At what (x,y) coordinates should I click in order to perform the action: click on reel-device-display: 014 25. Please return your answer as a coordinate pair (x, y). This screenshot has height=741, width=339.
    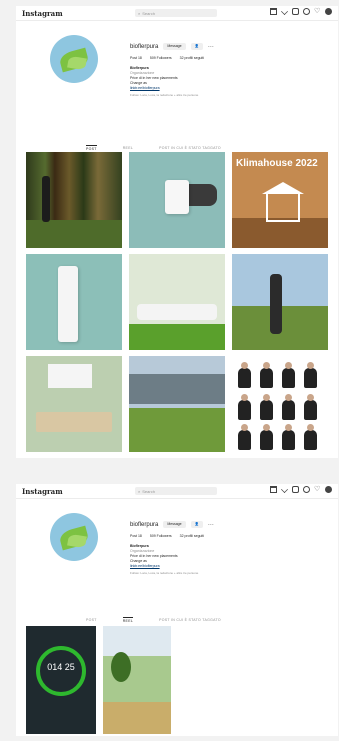
    Looking at the image, I should click on (61, 680).